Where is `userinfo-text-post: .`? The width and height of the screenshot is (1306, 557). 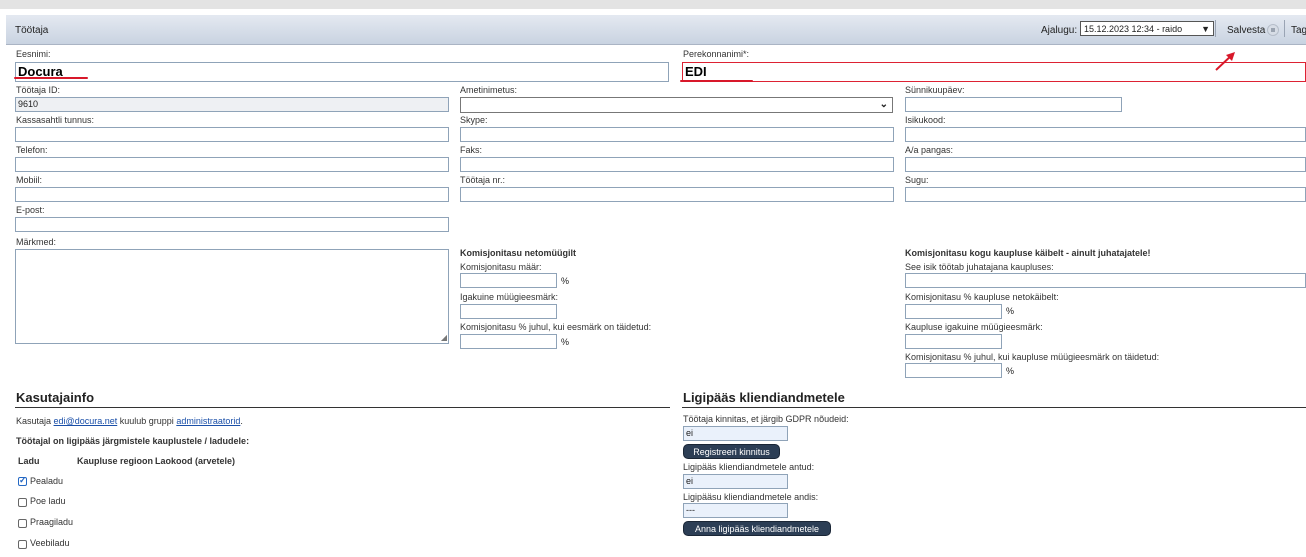
userinfo-text-post: . is located at coordinates (241, 421).